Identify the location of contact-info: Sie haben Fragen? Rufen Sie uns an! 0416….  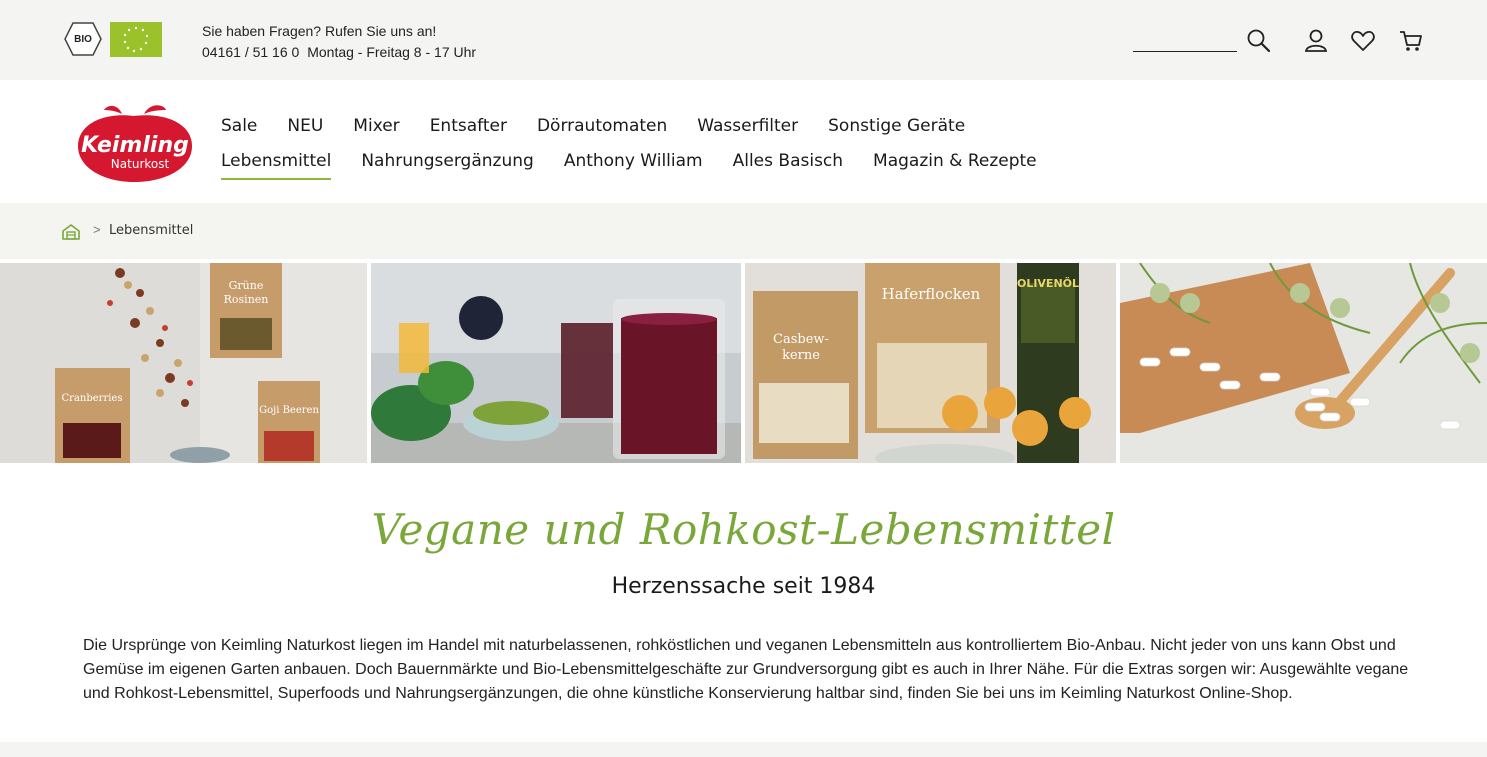
(341, 42).